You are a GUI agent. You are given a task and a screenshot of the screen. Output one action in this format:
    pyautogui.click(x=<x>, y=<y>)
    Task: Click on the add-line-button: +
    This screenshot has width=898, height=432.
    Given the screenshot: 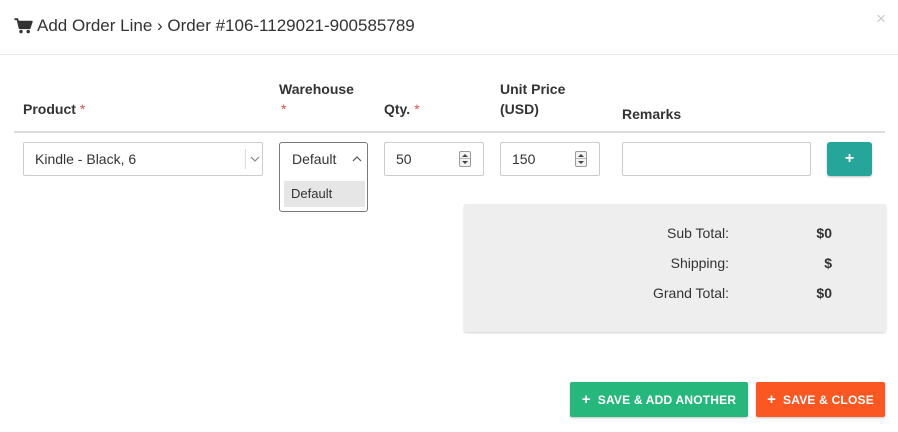 What is the action you would take?
    pyautogui.click(x=849, y=159)
    